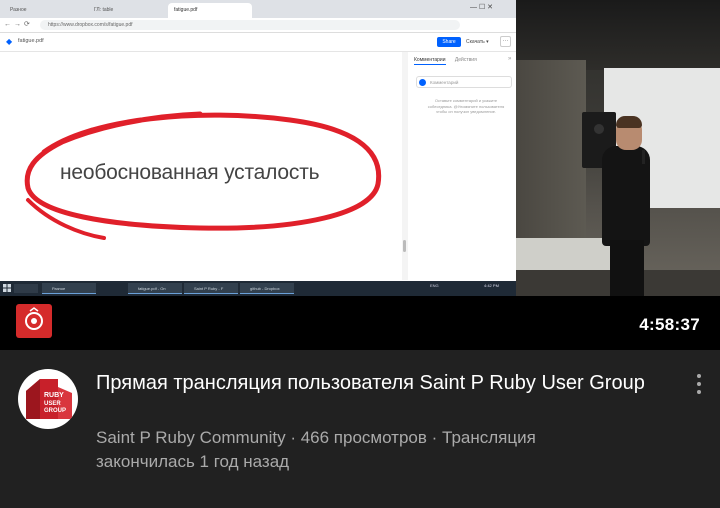 Image resolution: width=720 pixels, height=508 pixels. I want to click on taskbar-item: Saint P Ruby - F, so click(211, 288).